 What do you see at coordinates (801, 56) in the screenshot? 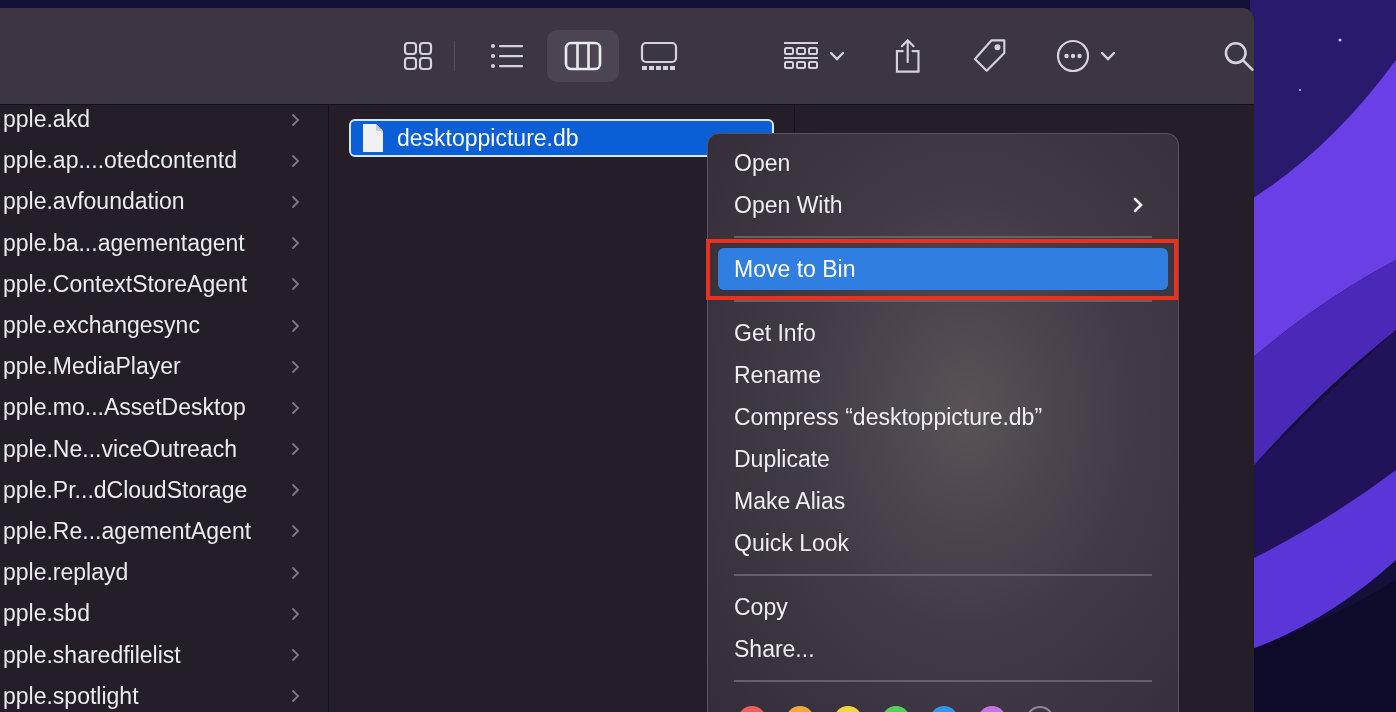
I see `group-icon` at bounding box center [801, 56].